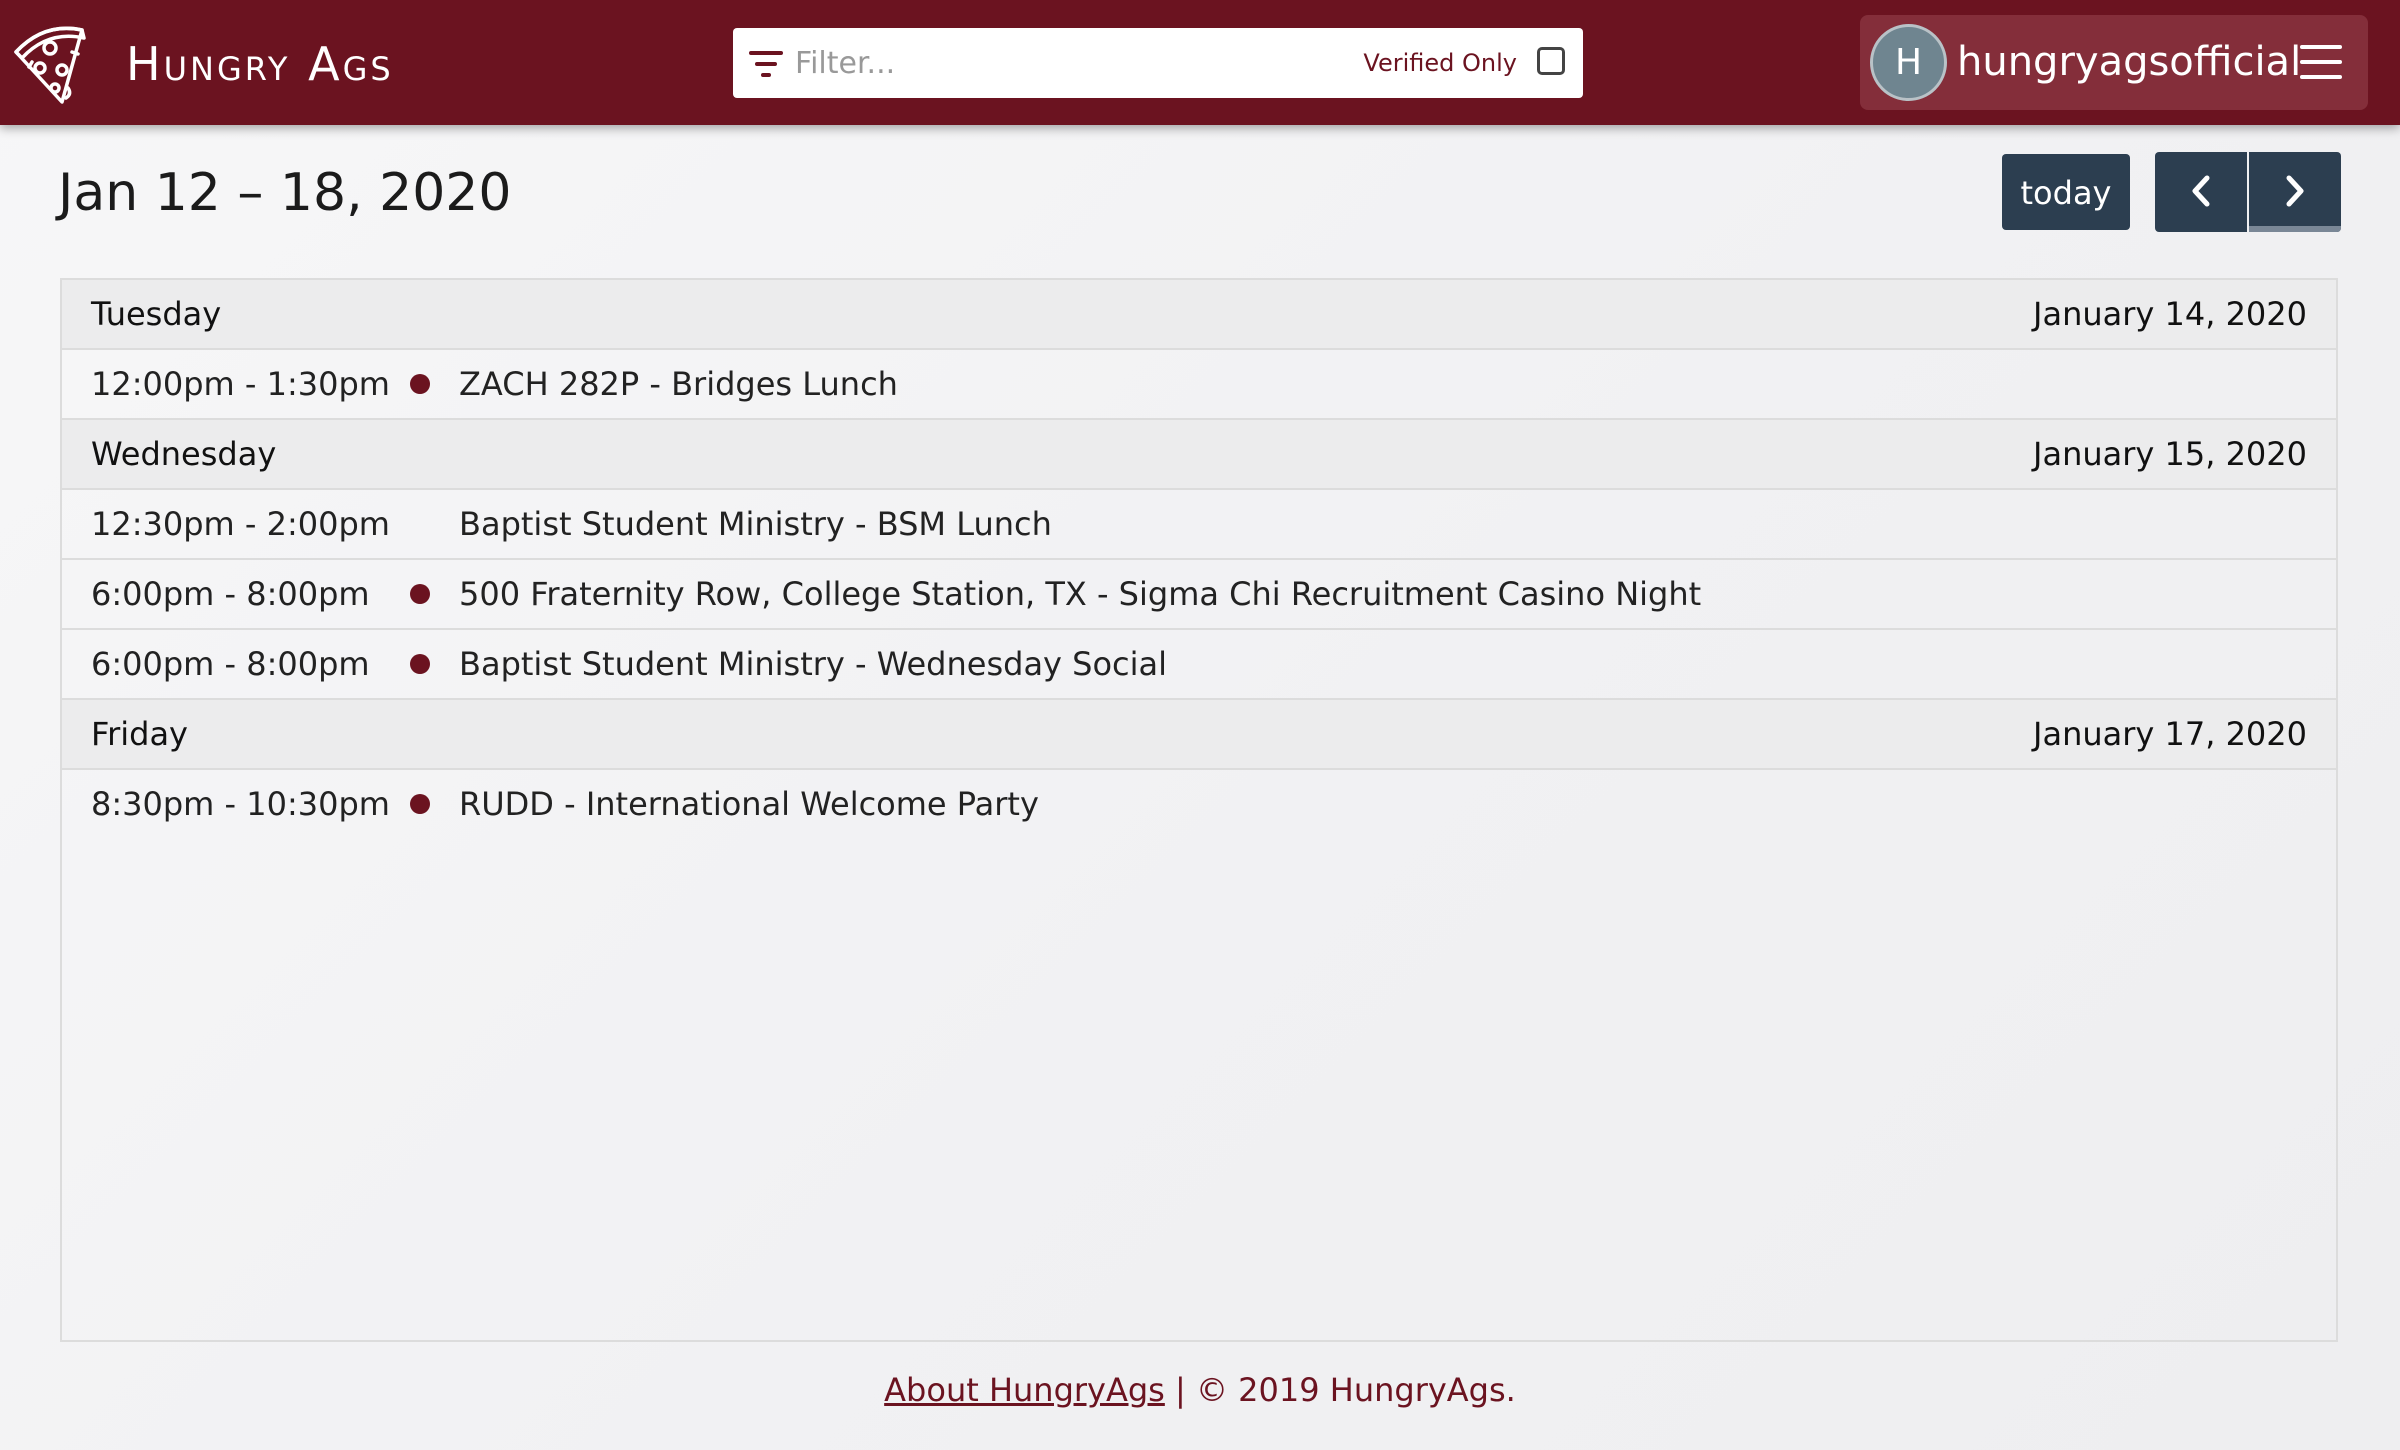 The image size is (2400, 1450). I want to click on filter-input, so click(1025, 63).